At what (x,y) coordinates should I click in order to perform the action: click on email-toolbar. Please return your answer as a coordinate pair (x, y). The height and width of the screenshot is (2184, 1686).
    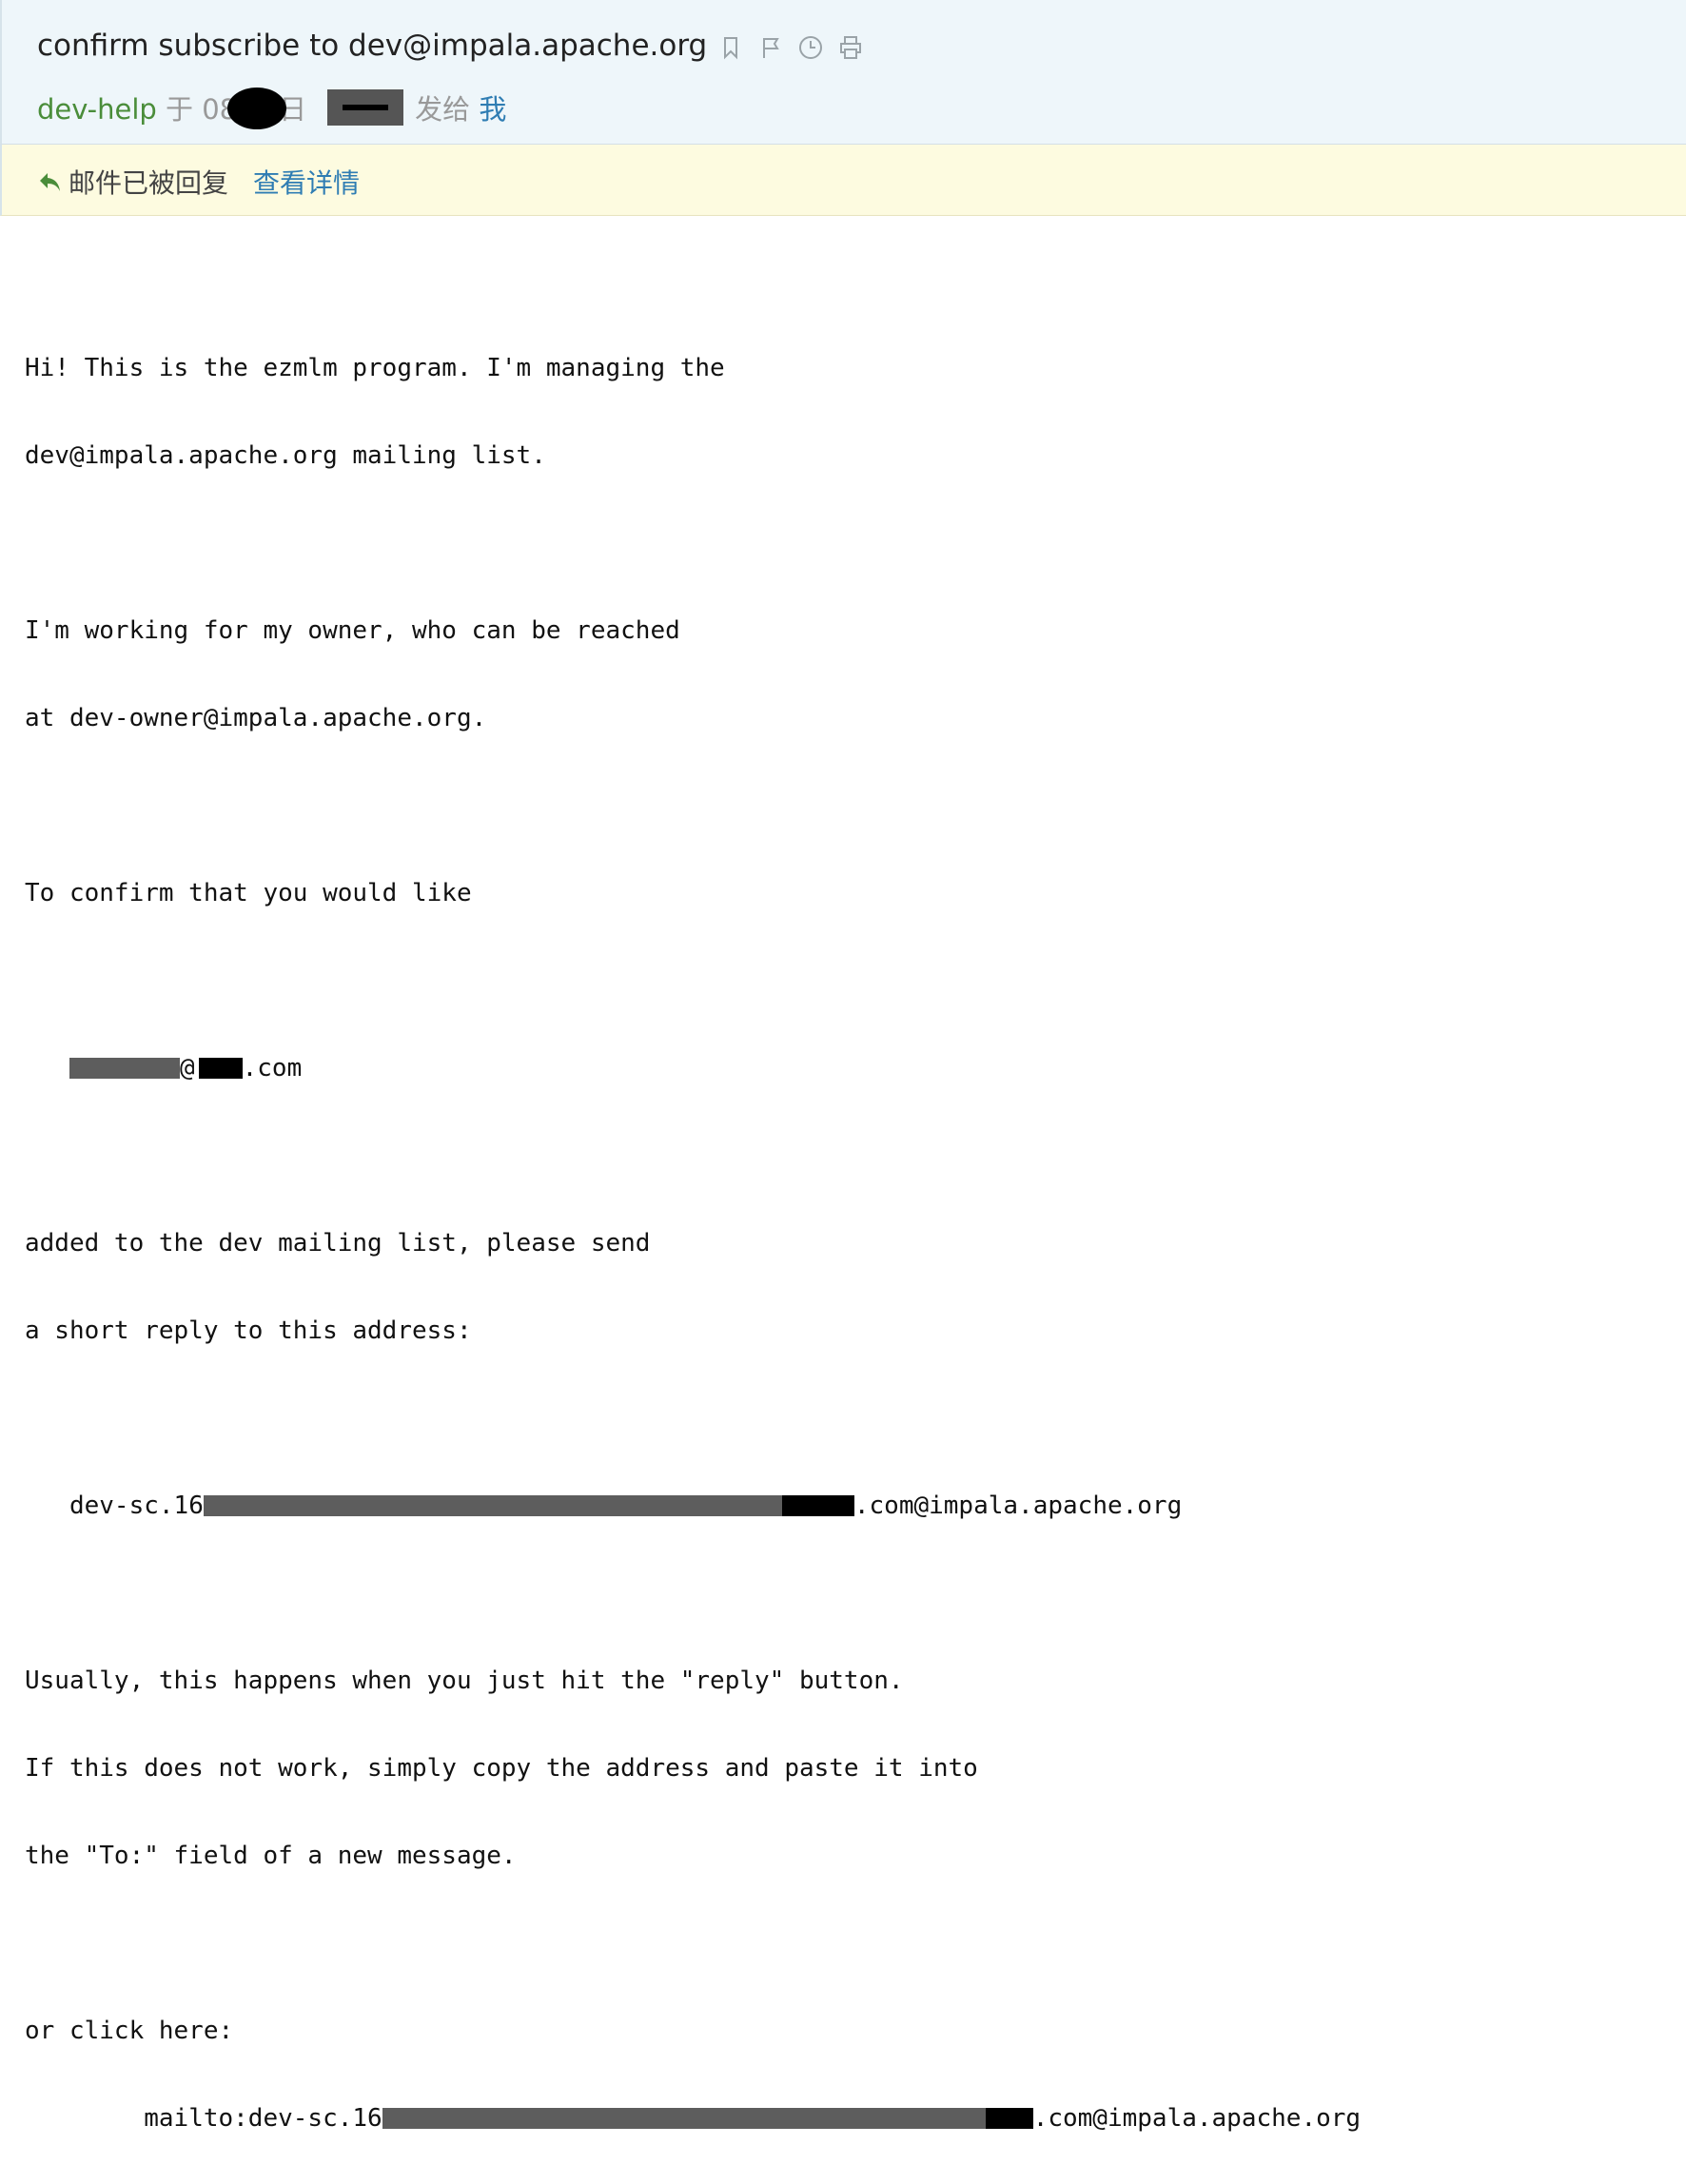
    Looking at the image, I should click on (790, 47).